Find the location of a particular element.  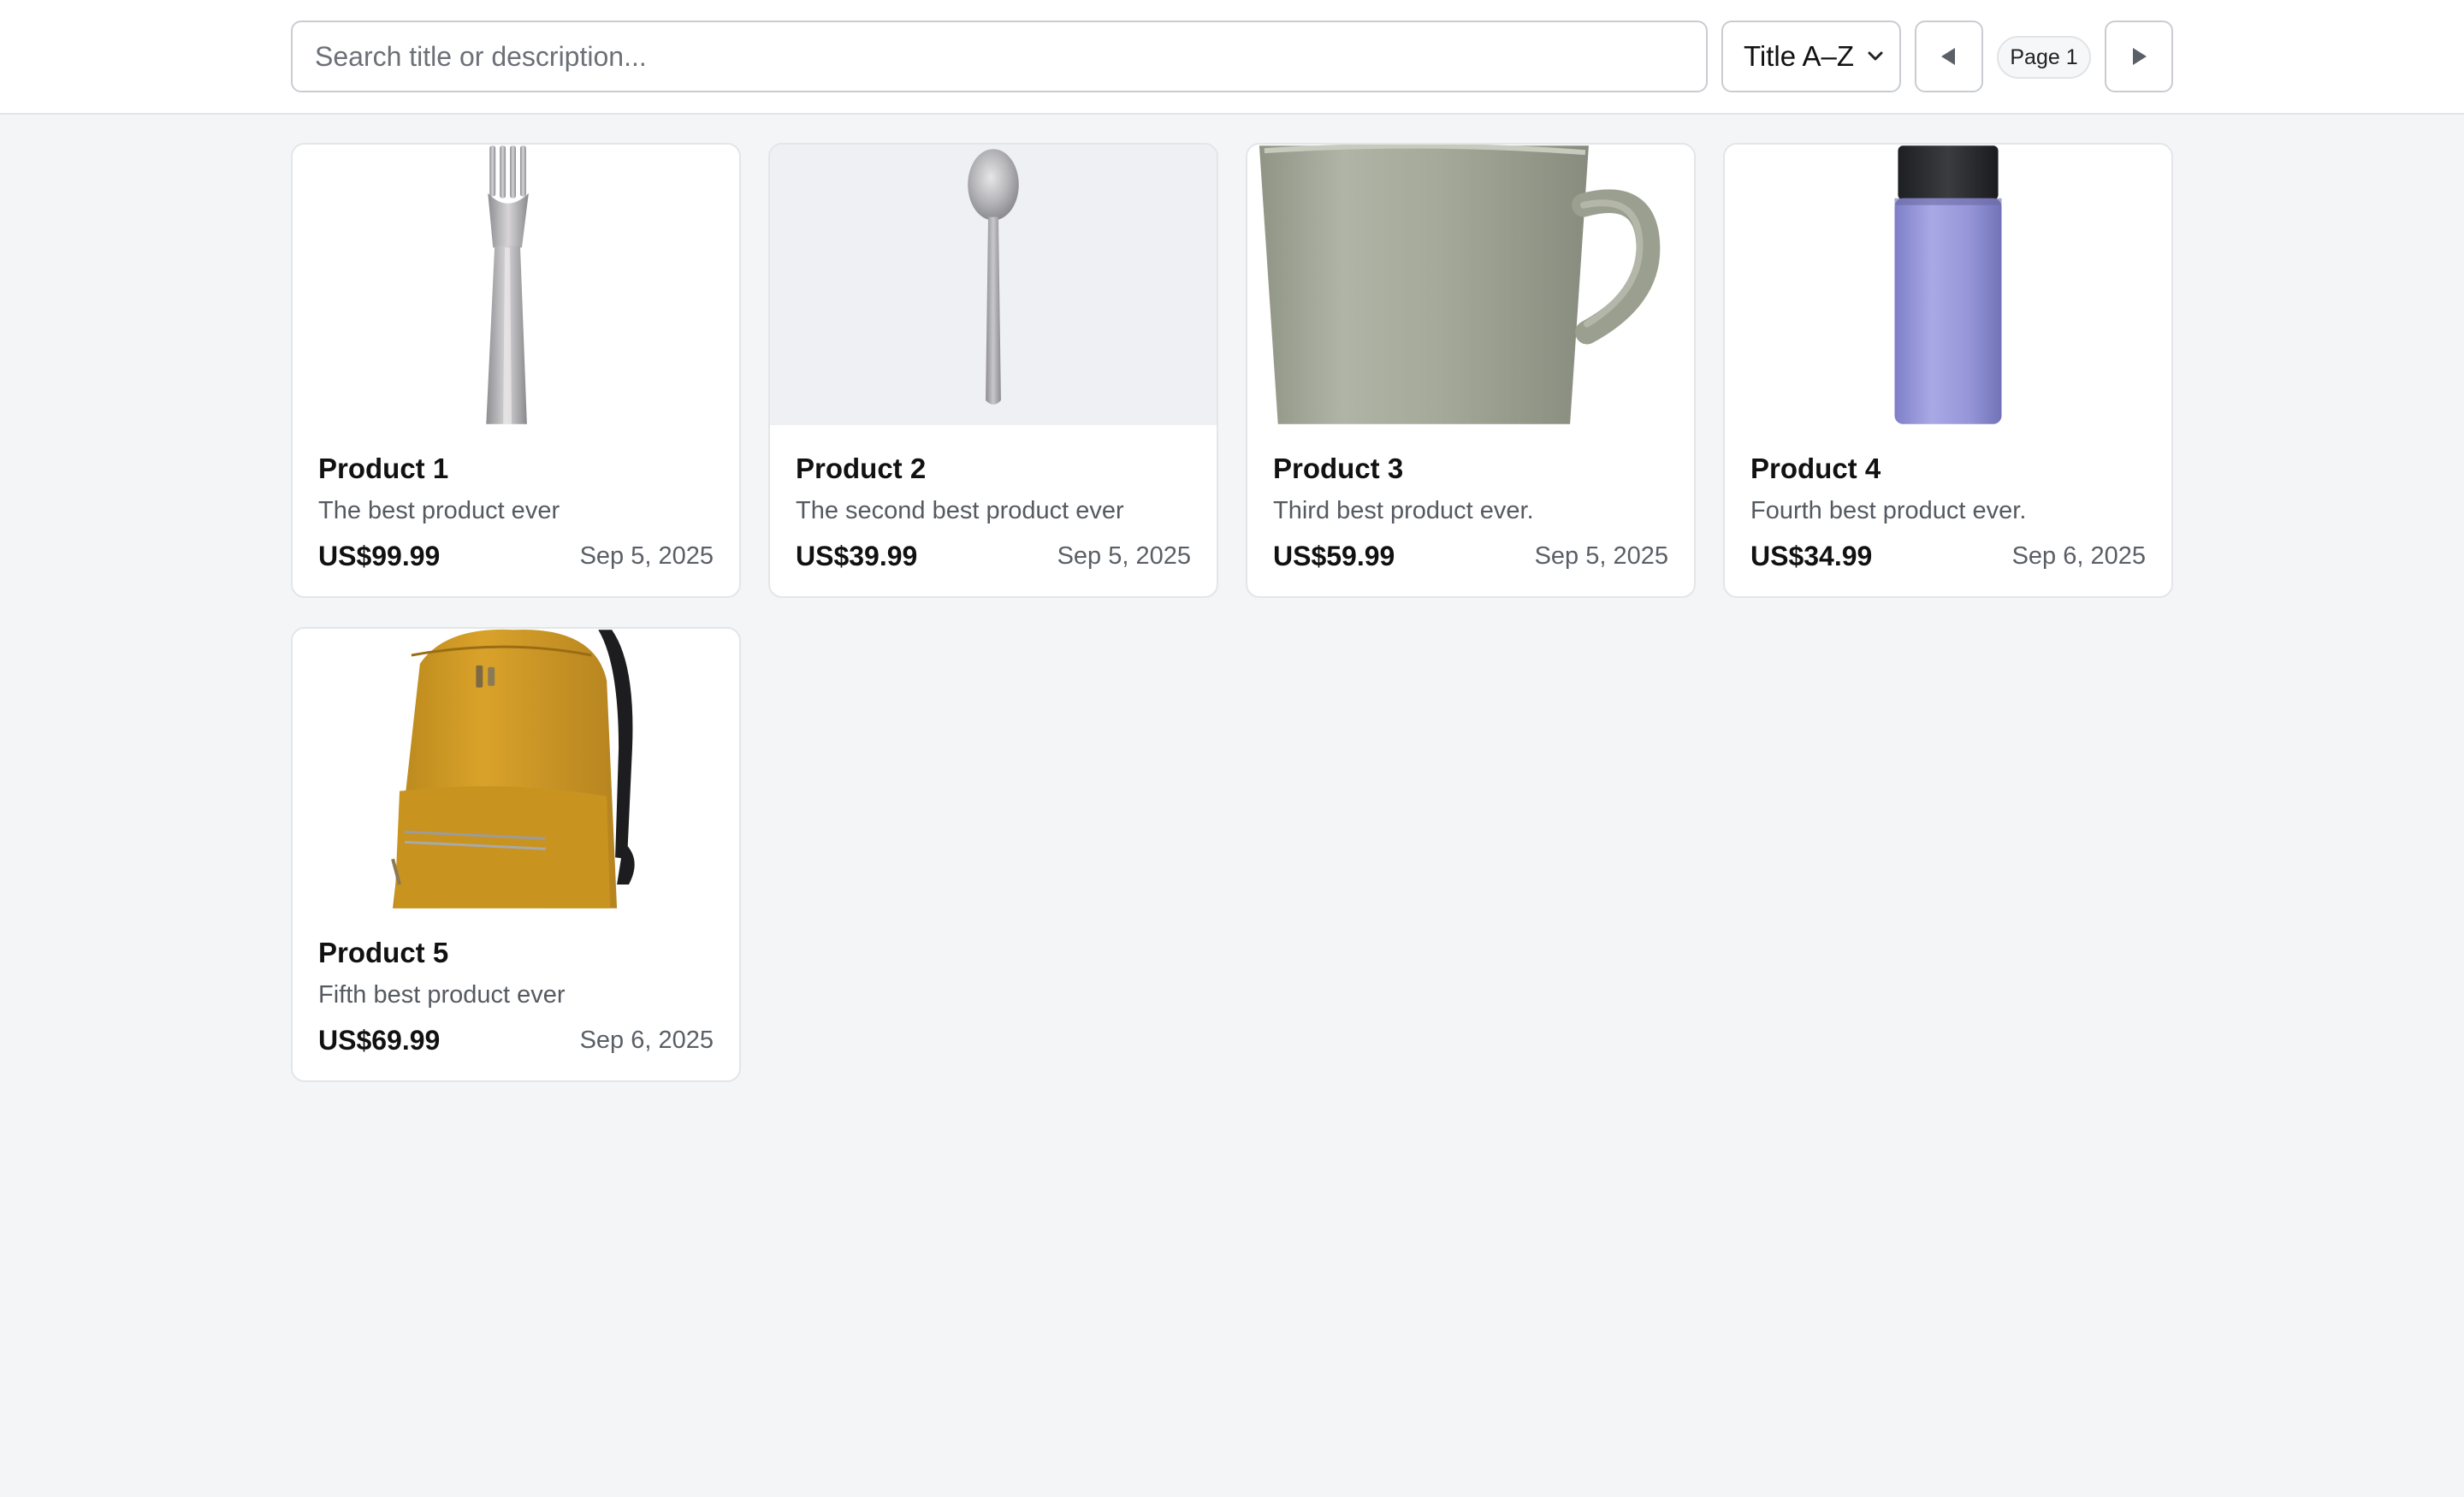

sort-select: Title A–Z is located at coordinates (1811, 56).